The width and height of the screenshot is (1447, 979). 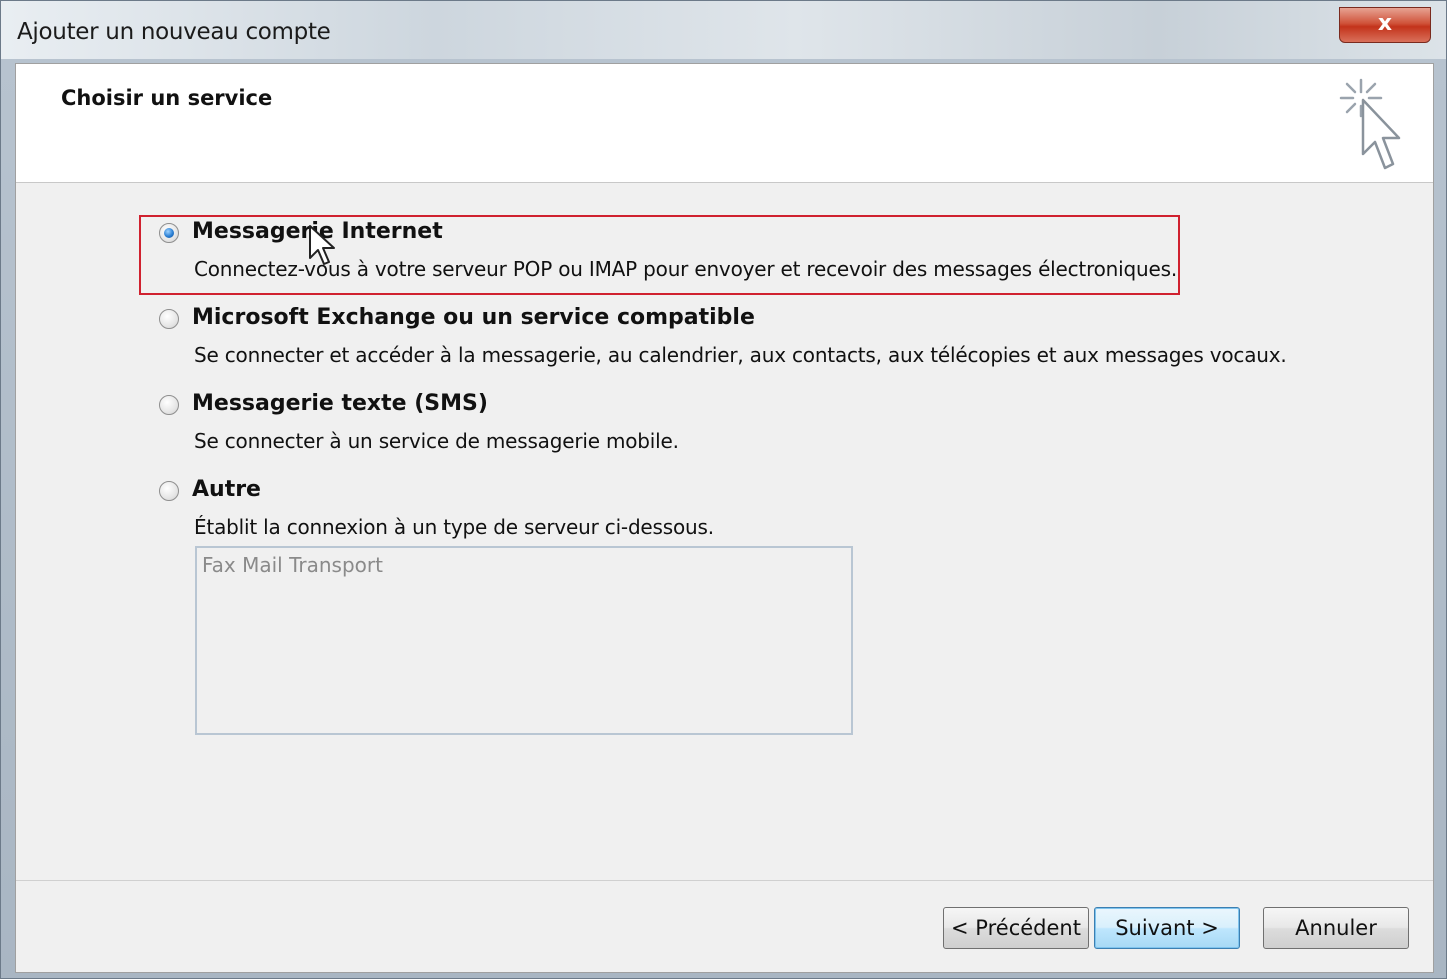 What do you see at coordinates (169, 319) in the screenshot?
I see `radio-exchange` at bounding box center [169, 319].